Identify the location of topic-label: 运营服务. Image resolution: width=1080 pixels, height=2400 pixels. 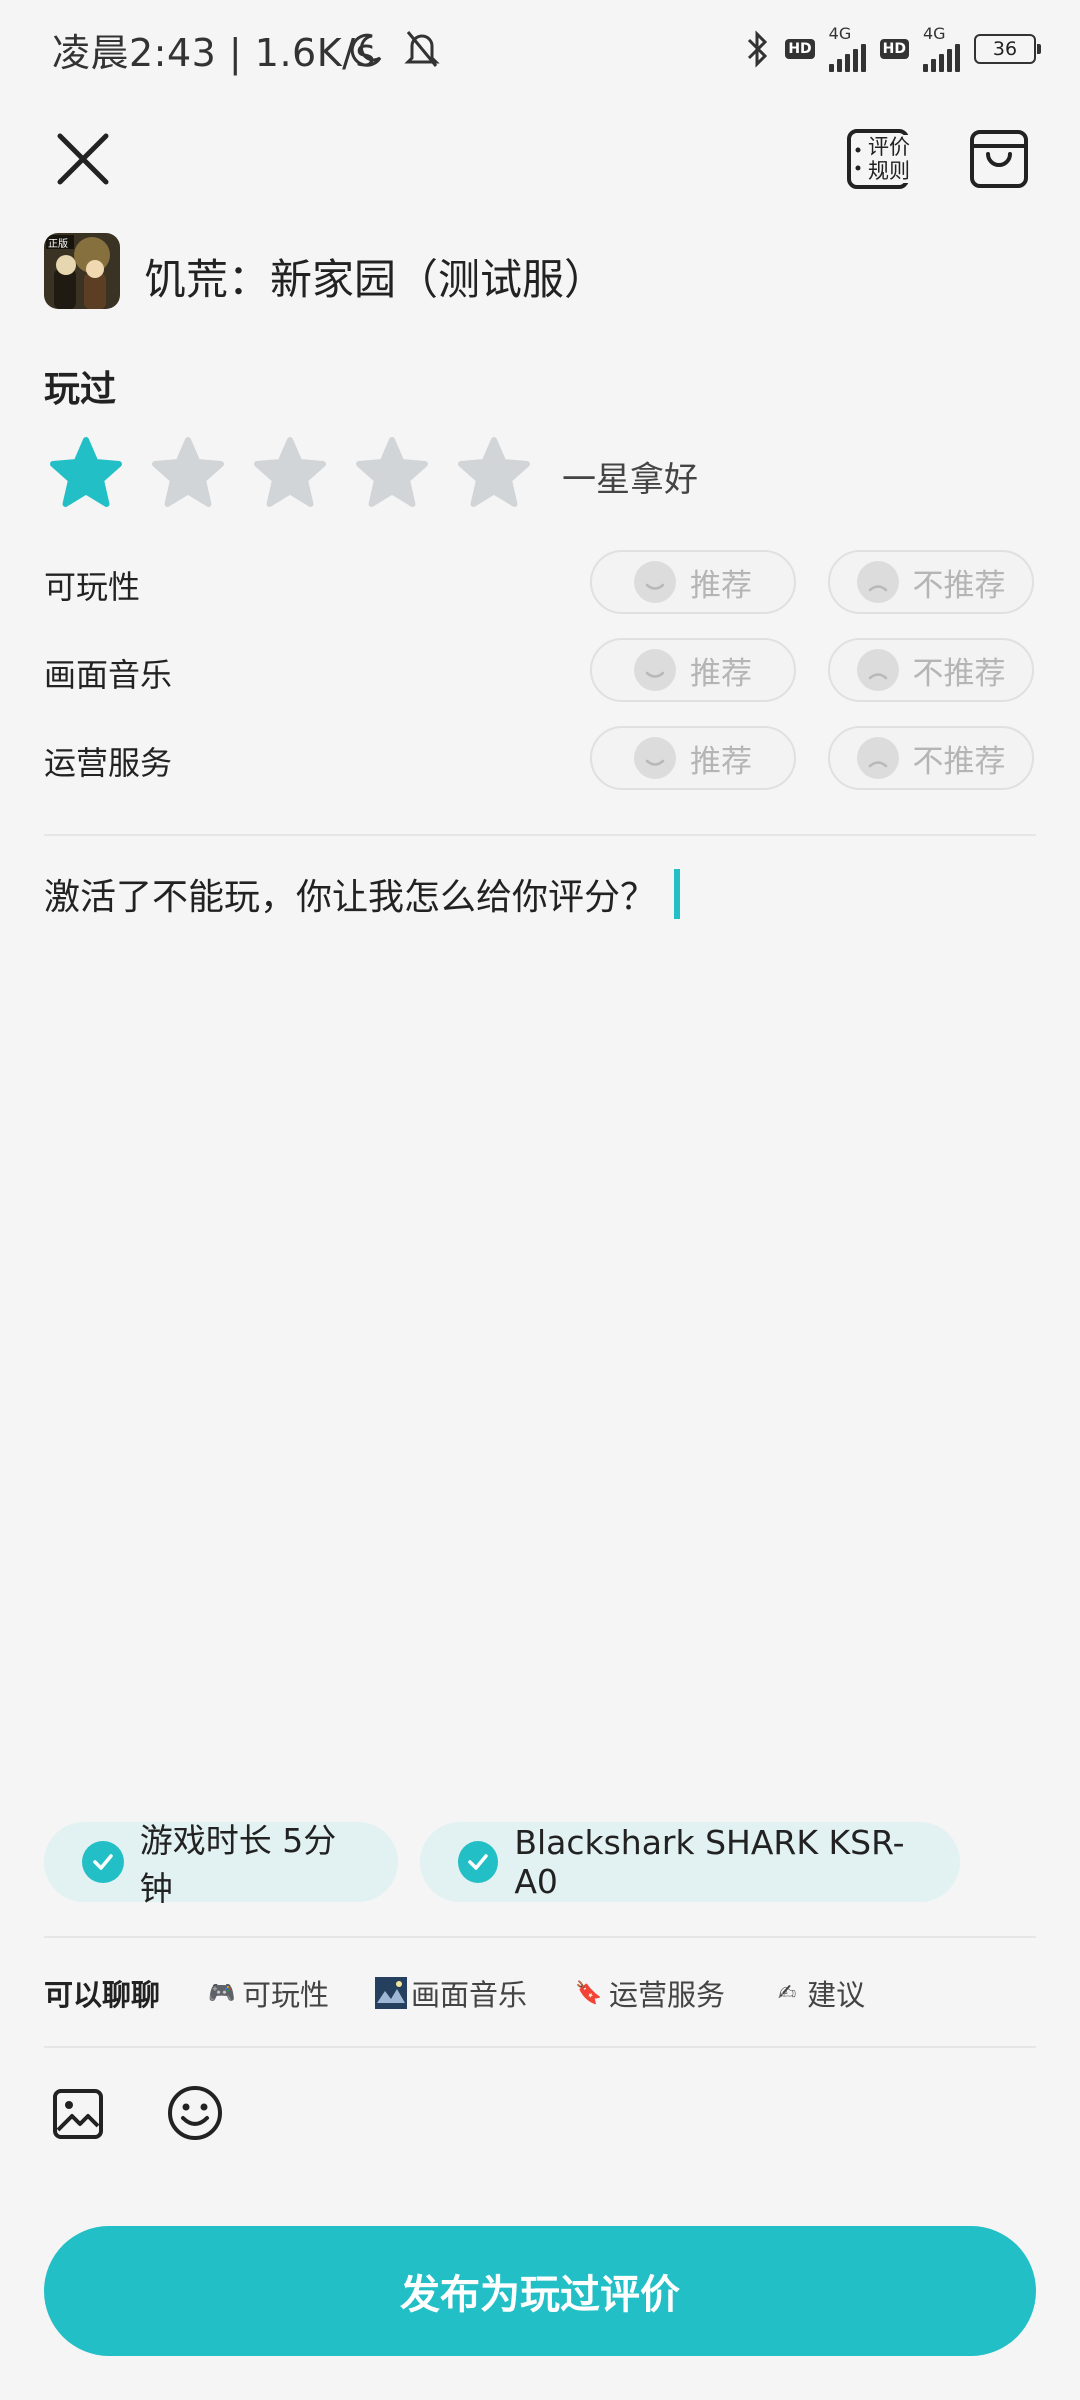
(667, 1995).